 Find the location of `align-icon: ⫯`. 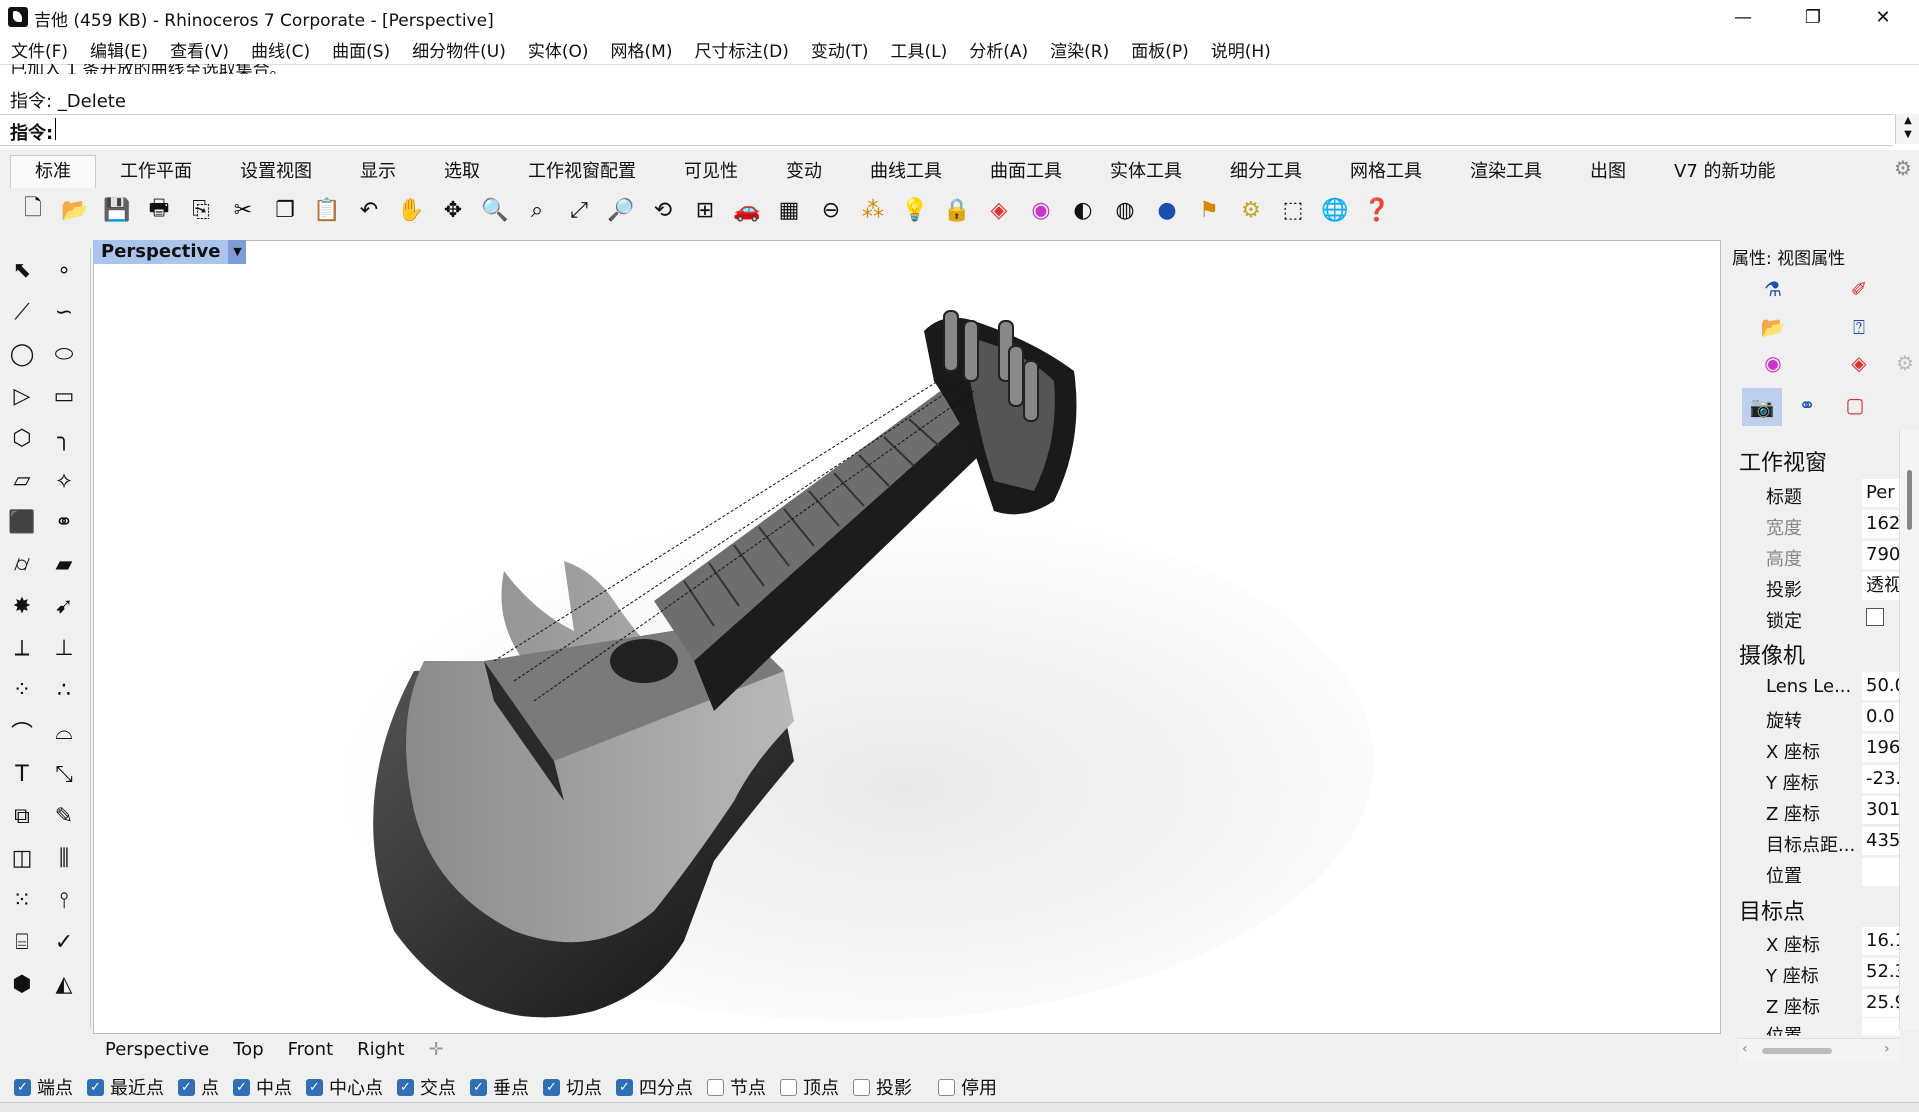

align-icon: ⫯ is located at coordinates (64, 900).